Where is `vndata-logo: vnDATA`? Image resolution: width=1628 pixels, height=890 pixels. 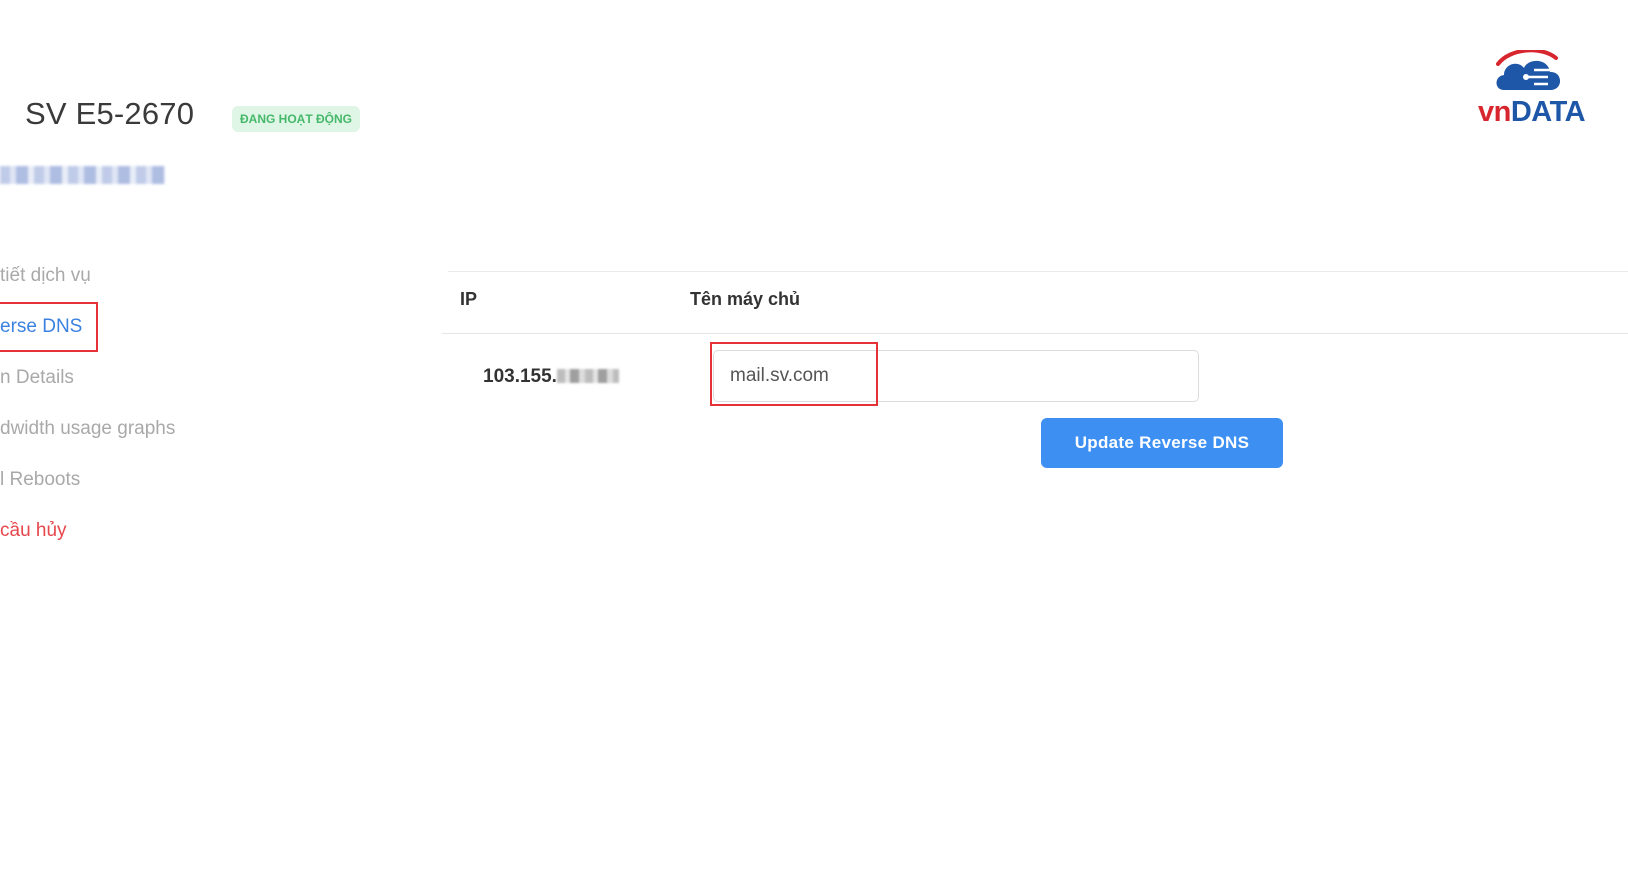 vndata-logo: vnDATA is located at coordinates (1533, 90).